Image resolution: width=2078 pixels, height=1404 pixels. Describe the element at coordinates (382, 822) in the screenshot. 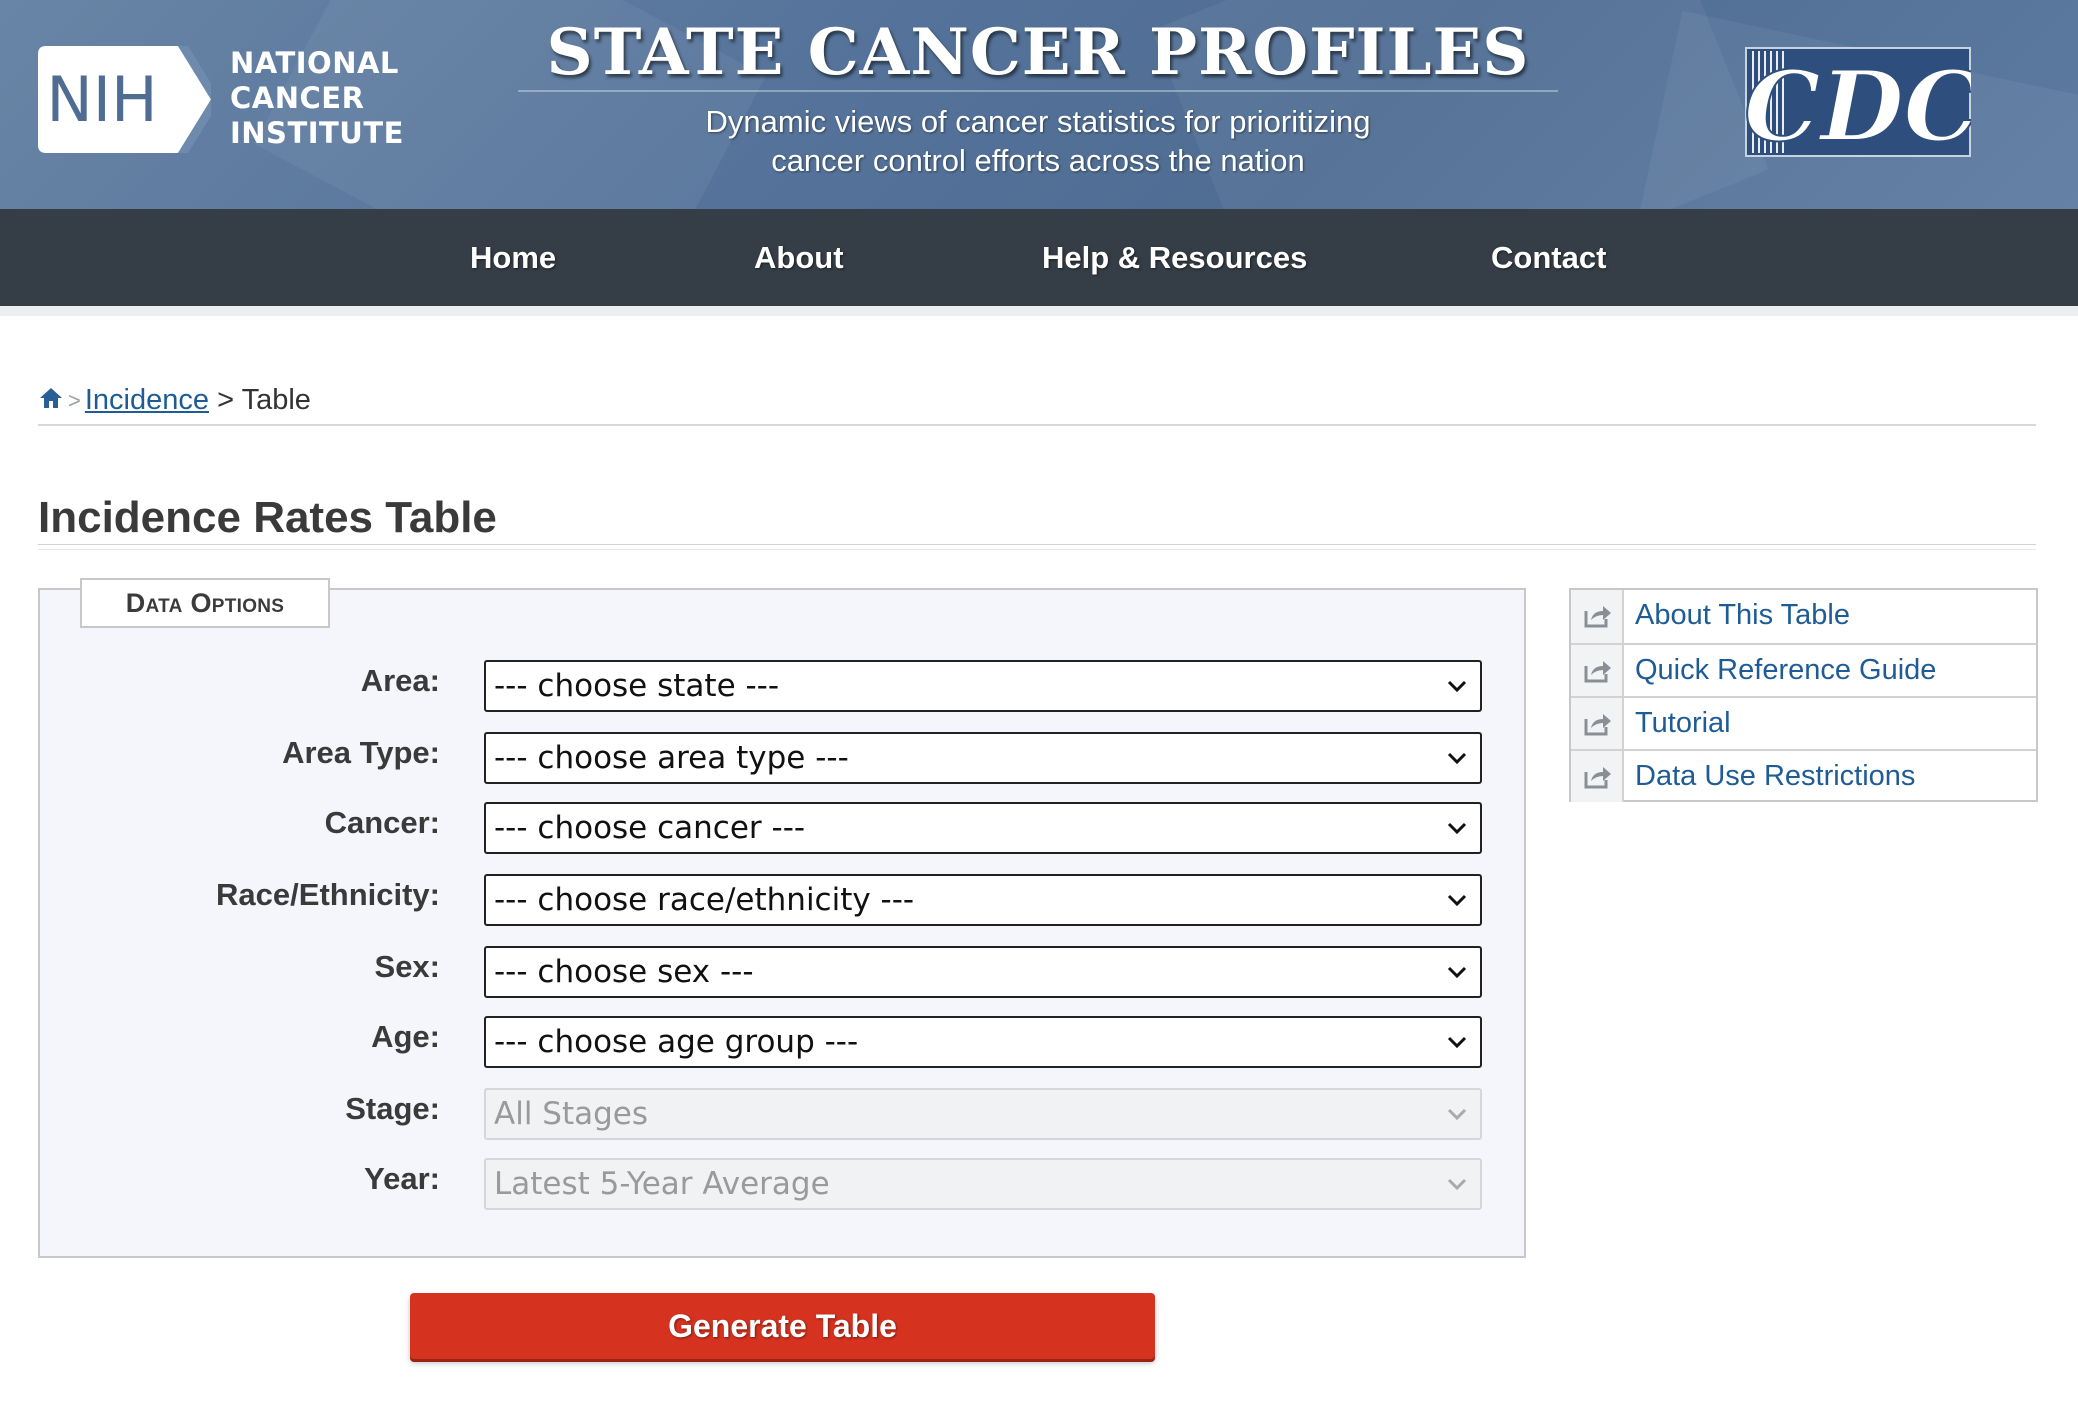

I see `cancer-label: Cancer:` at that location.